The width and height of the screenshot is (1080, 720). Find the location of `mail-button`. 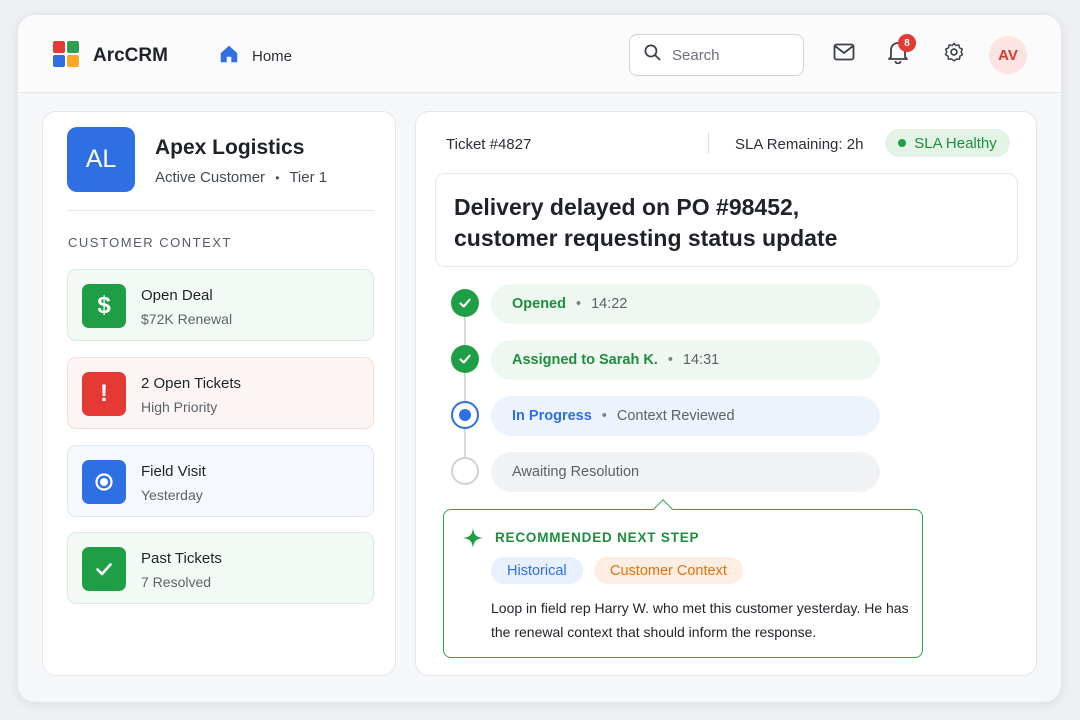

mail-button is located at coordinates (844, 54).